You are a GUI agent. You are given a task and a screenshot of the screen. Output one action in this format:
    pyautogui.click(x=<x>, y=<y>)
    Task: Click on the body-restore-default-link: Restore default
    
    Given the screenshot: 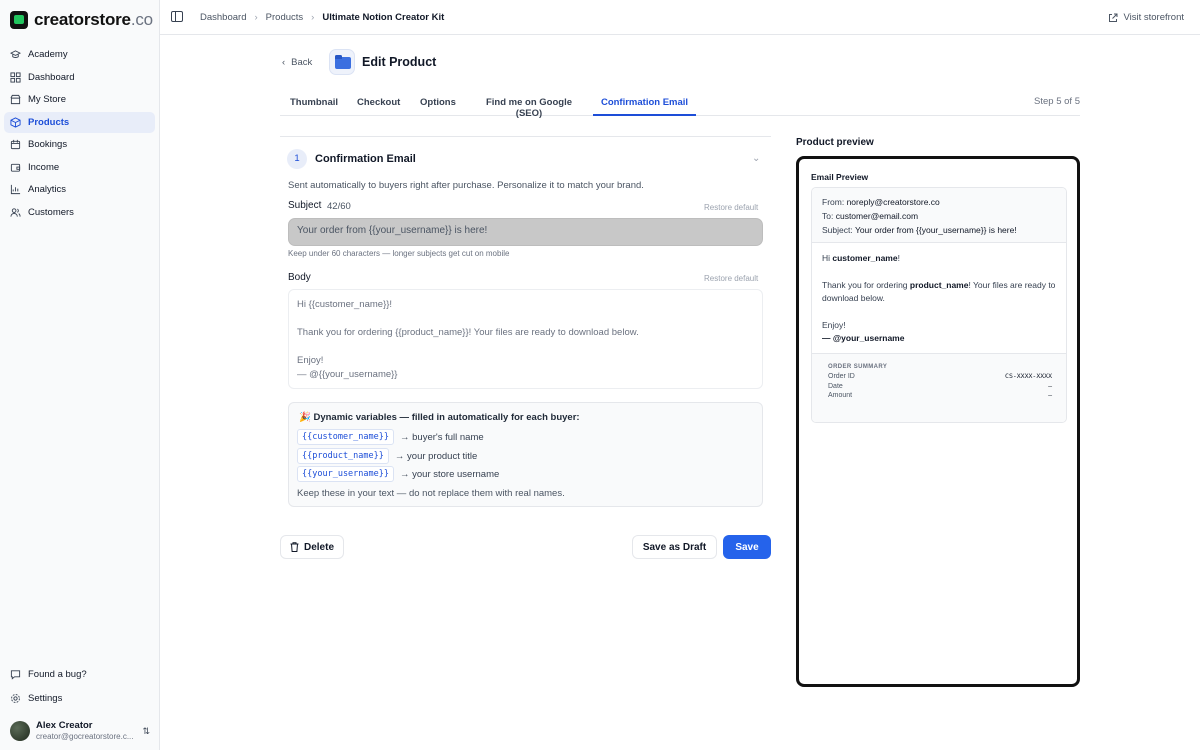 What is the action you would take?
    pyautogui.click(x=731, y=278)
    